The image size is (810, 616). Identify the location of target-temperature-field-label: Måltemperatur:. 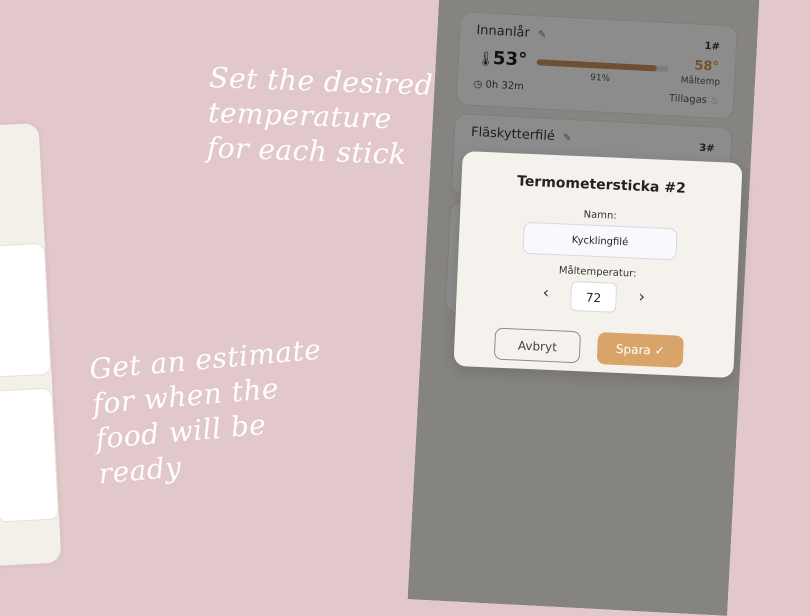
(597, 272).